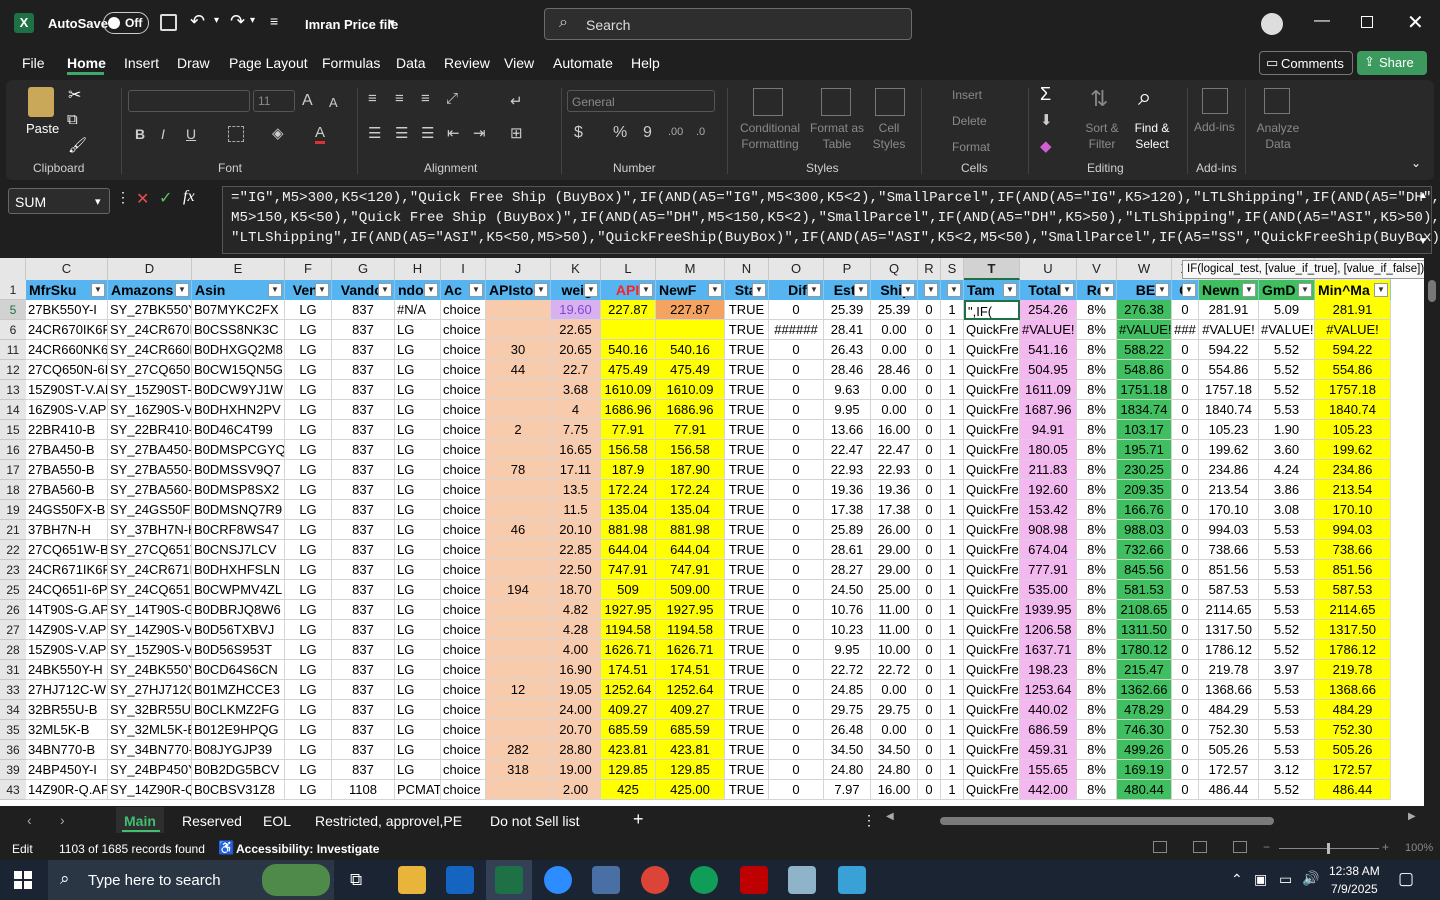  I want to click on table-header-cell: Tam ▼, so click(992, 290).